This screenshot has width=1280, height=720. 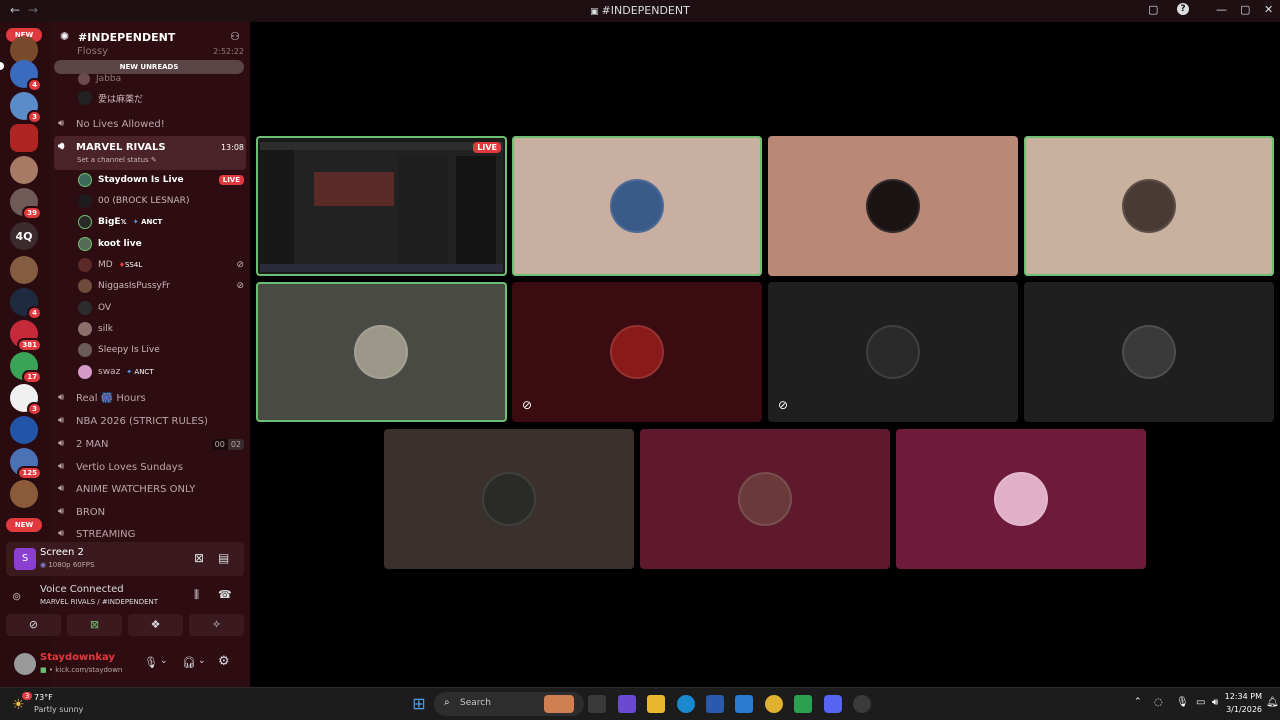 I want to click on windows-start-icon: ⊞, so click(x=419, y=704).